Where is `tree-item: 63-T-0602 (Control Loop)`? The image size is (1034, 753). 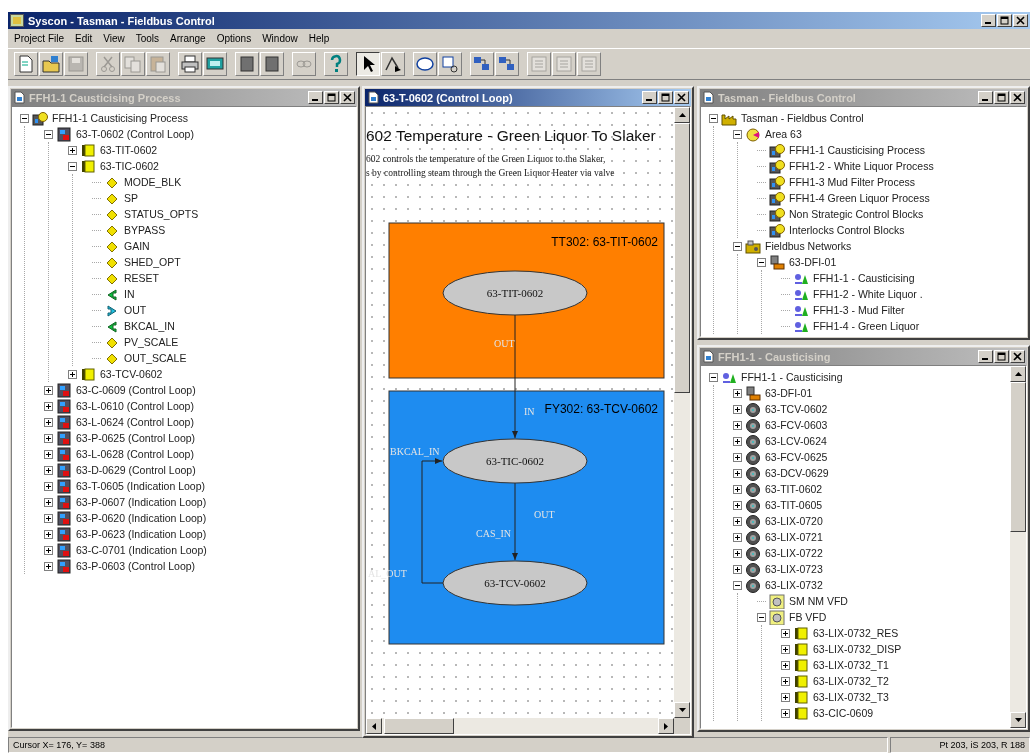 tree-item: 63-T-0602 (Control Loop) is located at coordinates (135, 134).